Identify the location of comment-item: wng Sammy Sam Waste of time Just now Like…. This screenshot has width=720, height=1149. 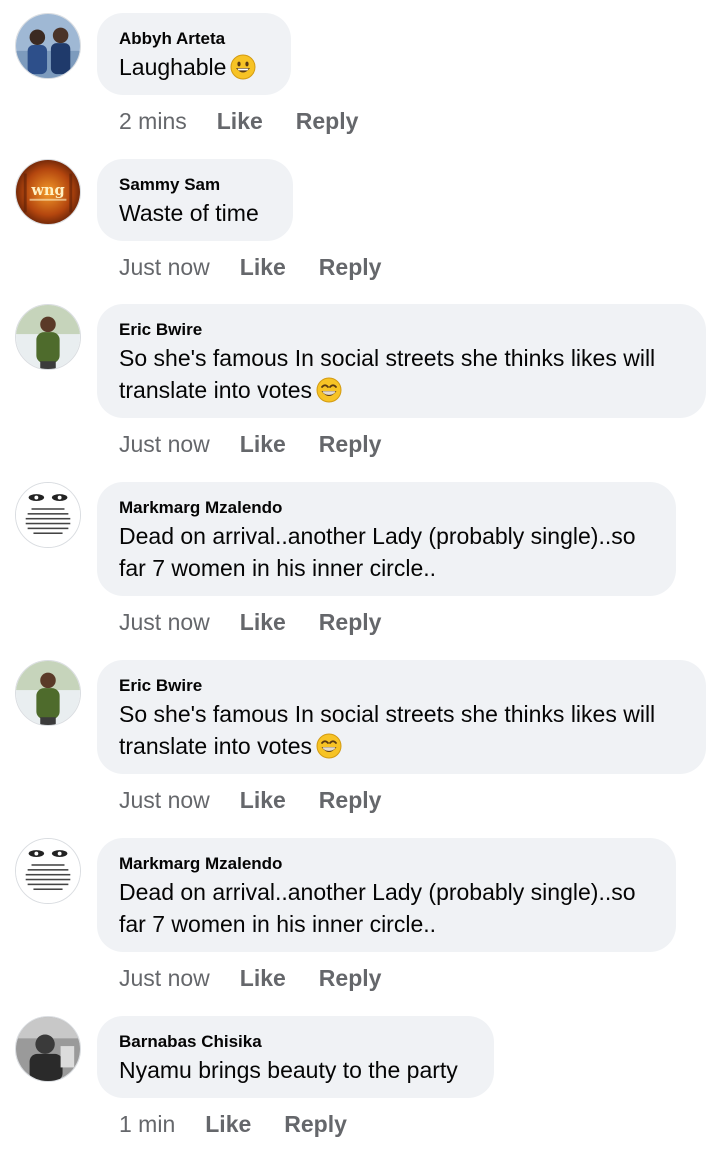
(360, 224).